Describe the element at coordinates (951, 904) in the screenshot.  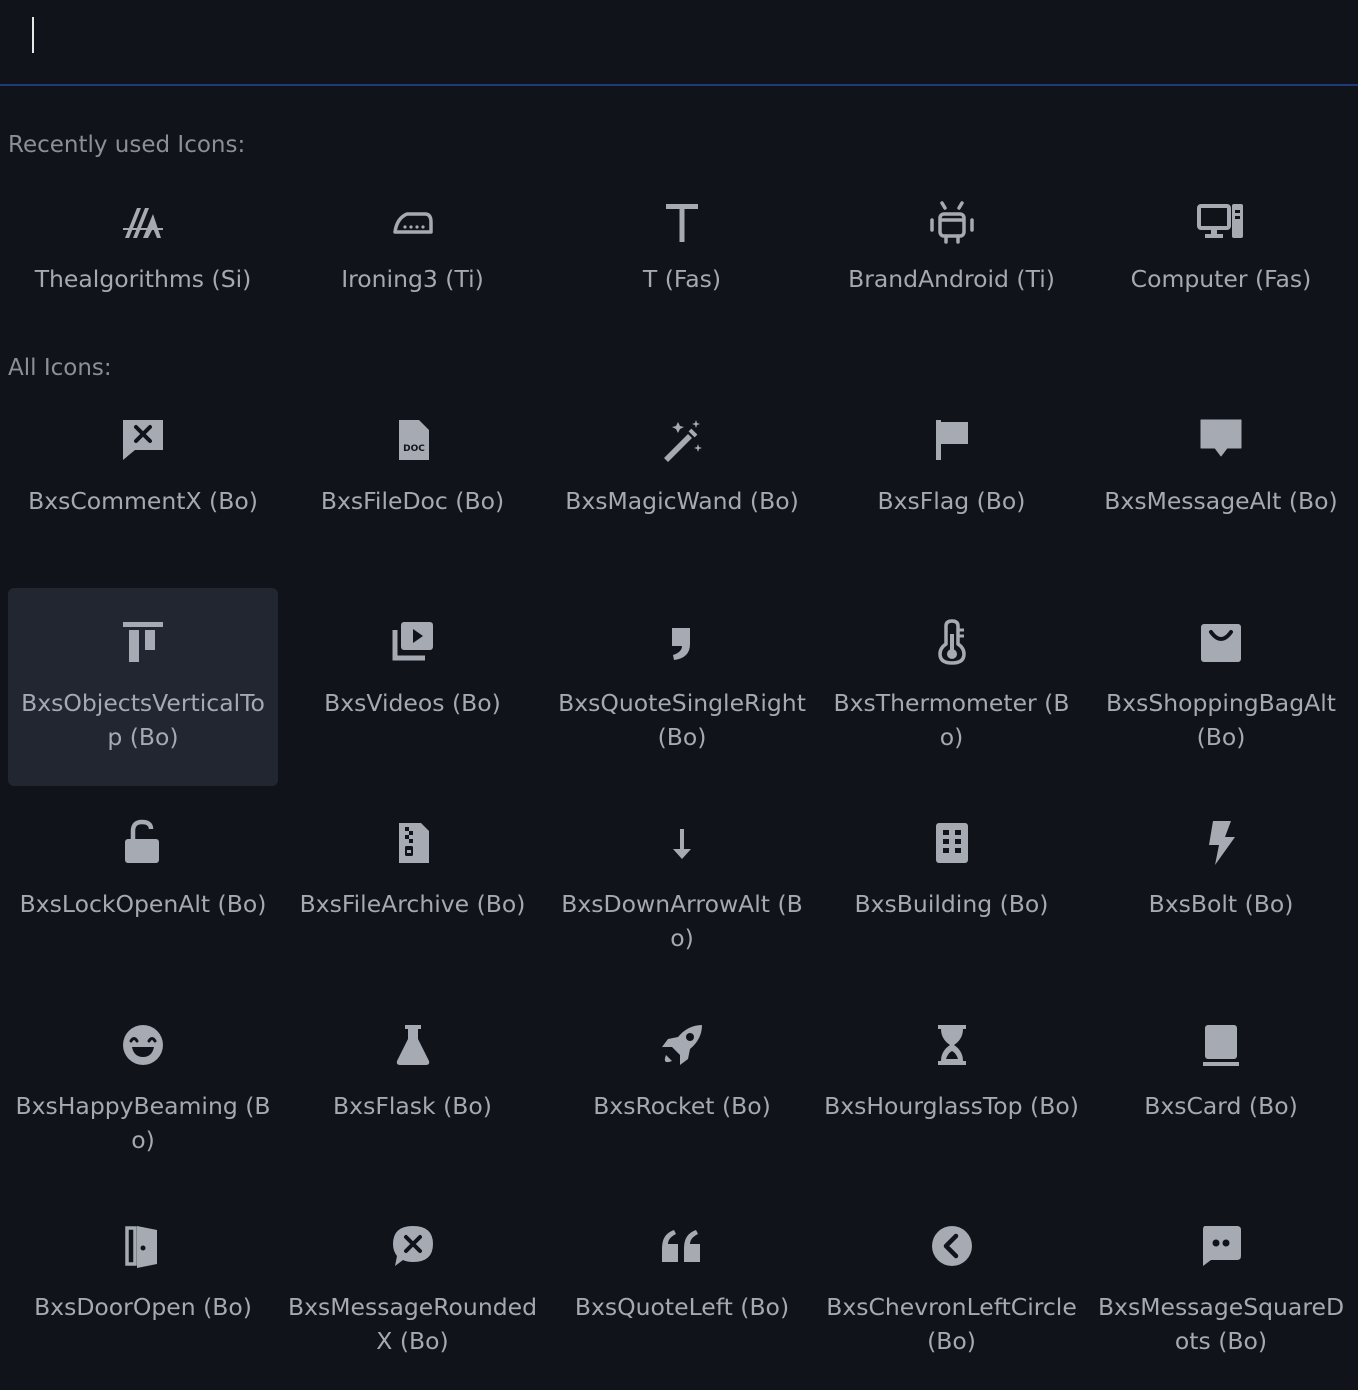
I see `icon-tile-label: BxsBuilding (Bo)` at that location.